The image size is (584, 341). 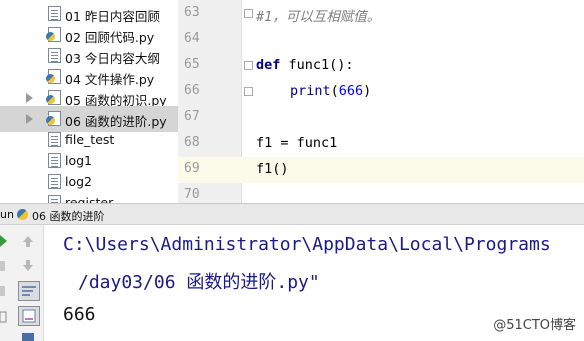 What do you see at coordinates (381, 170) in the screenshot?
I see `current-line-highlight` at bounding box center [381, 170].